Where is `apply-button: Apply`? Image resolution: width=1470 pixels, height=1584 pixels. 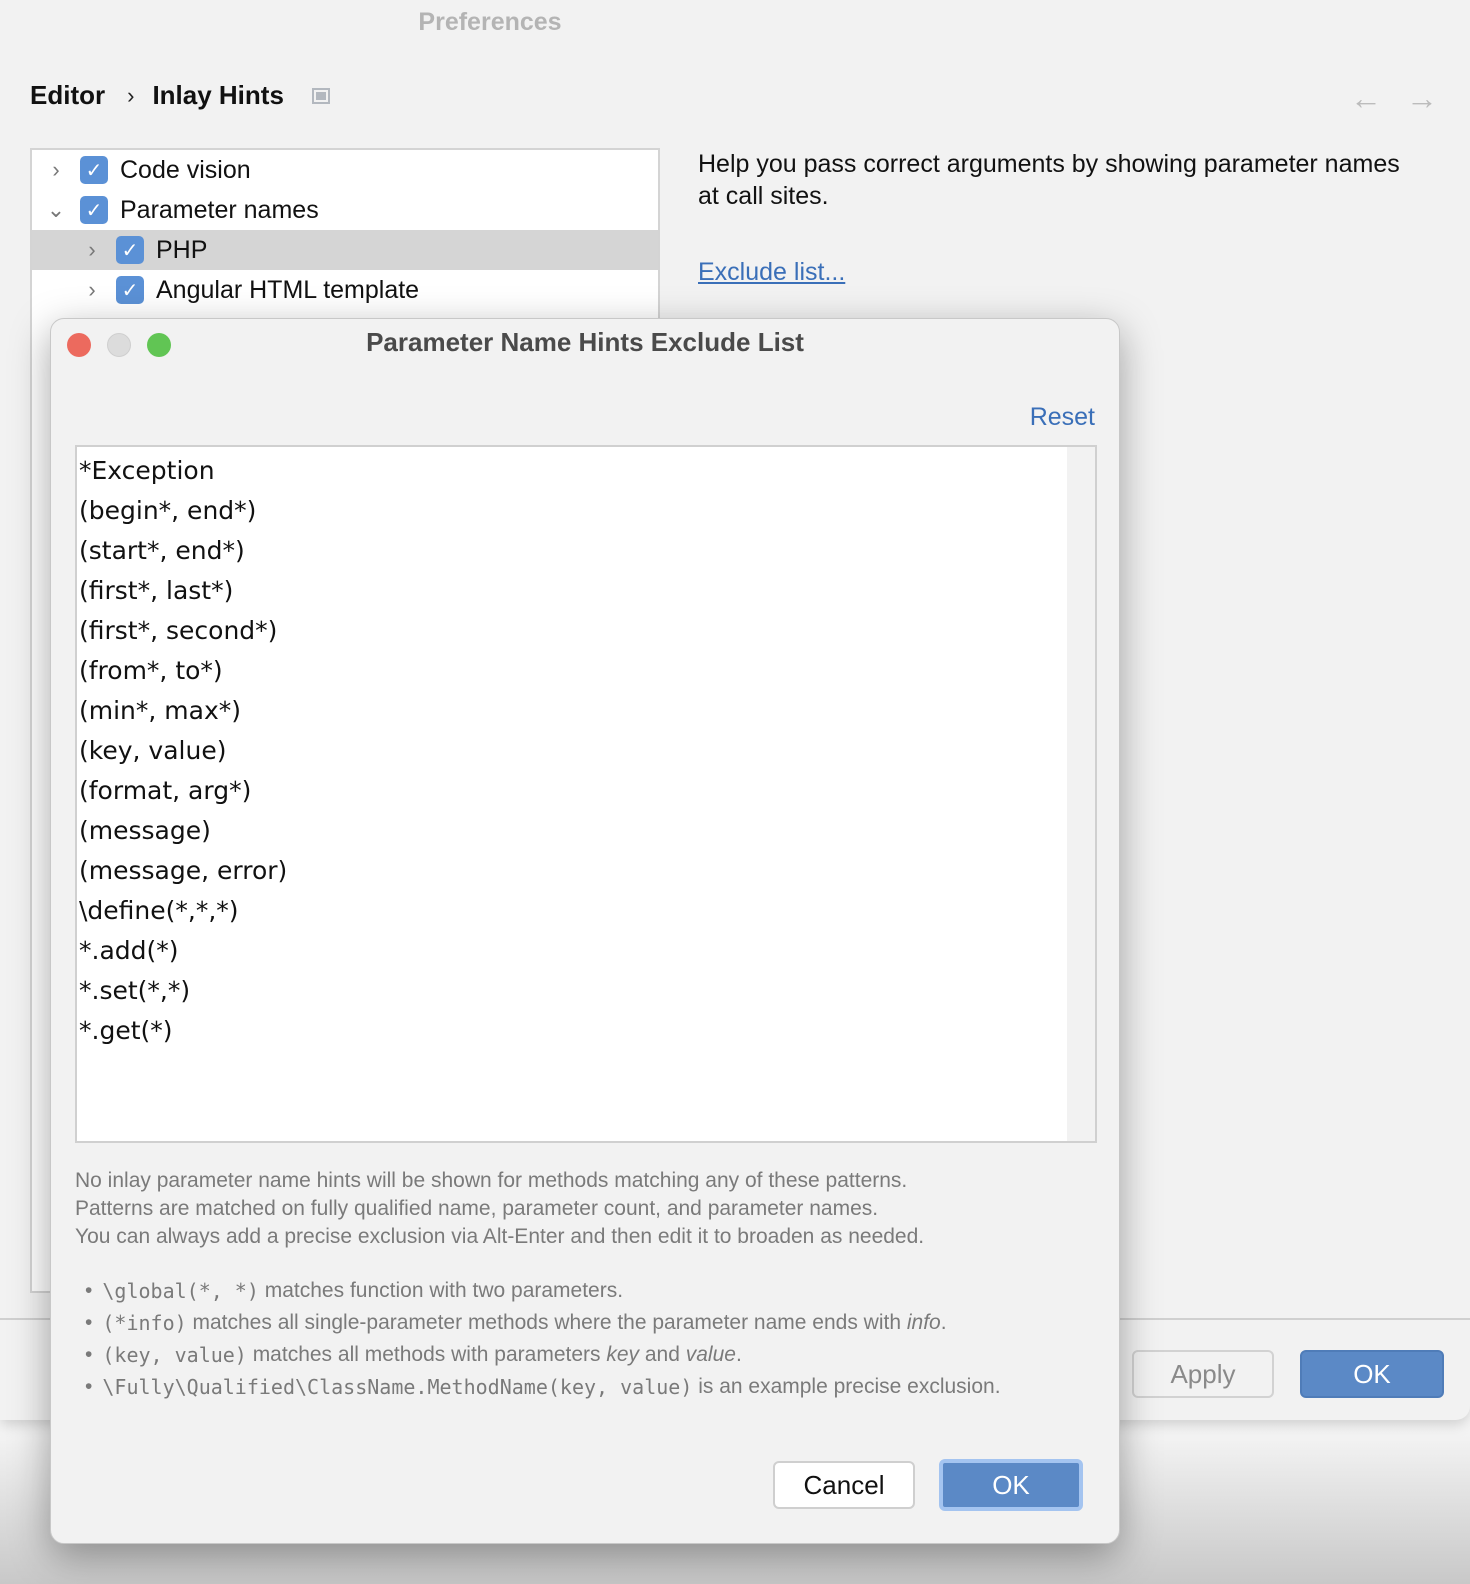 apply-button: Apply is located at coordinates (1203, 1374).